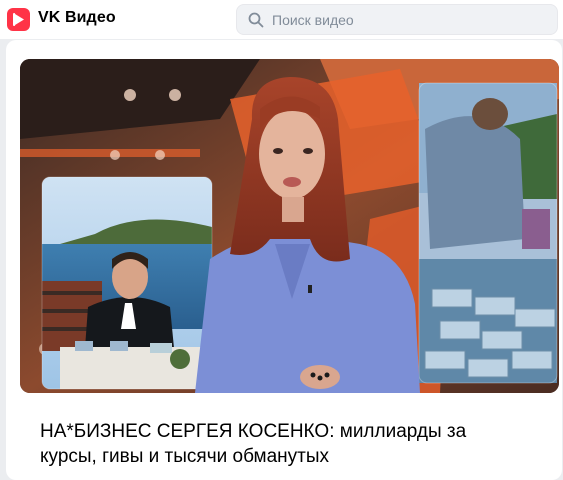 The height and width of the screenshot is (480, 563). I want to click on search-input: Поиск видео, so click(313, 20).